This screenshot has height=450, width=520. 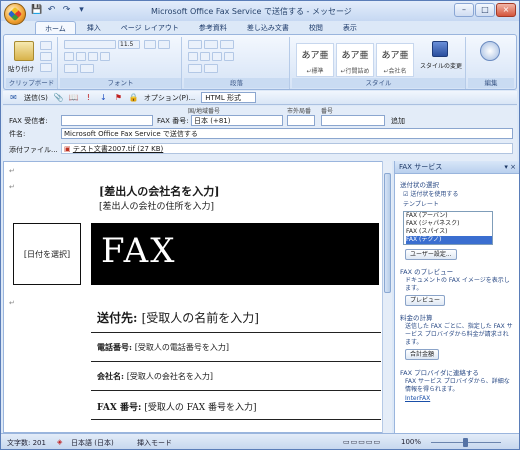 I want to click on style-no-spacing: あア亜 ↵行間詰め, so click(x=355, y=60).